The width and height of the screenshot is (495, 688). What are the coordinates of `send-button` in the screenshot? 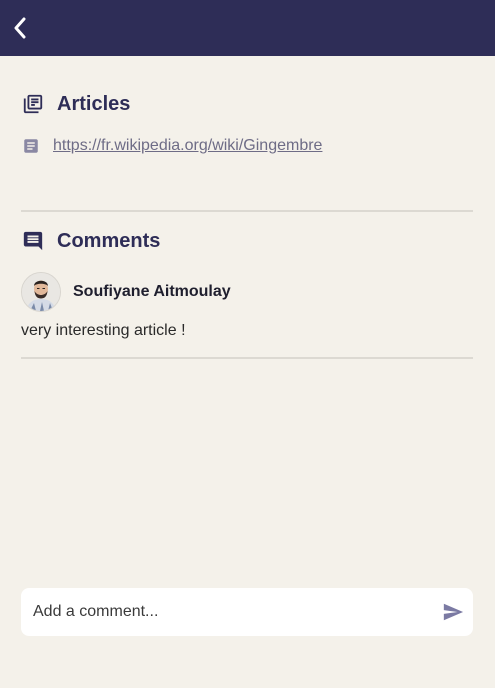 It's located at (453, 612).